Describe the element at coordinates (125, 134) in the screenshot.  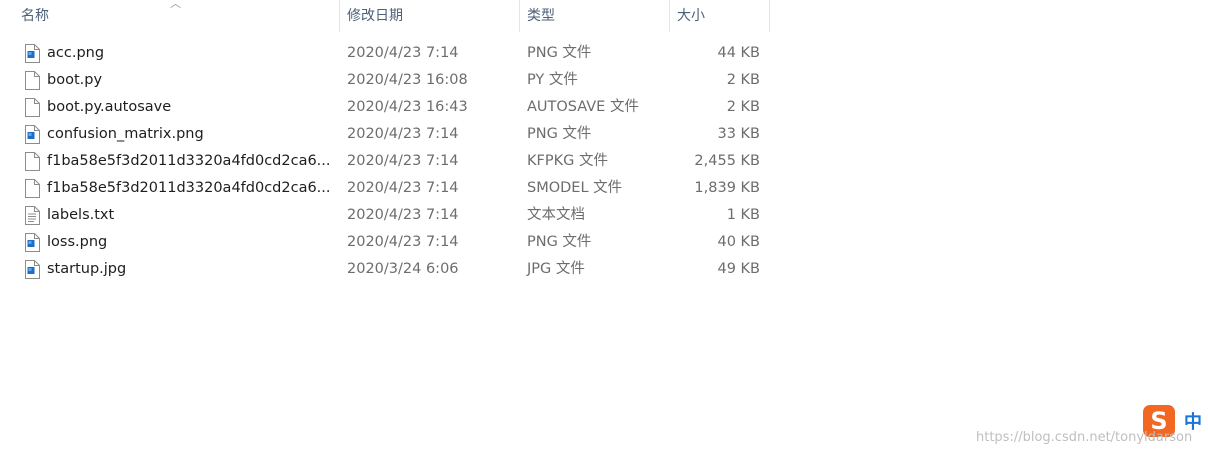
I see `file-name: confusion_matrix.png` at that location.